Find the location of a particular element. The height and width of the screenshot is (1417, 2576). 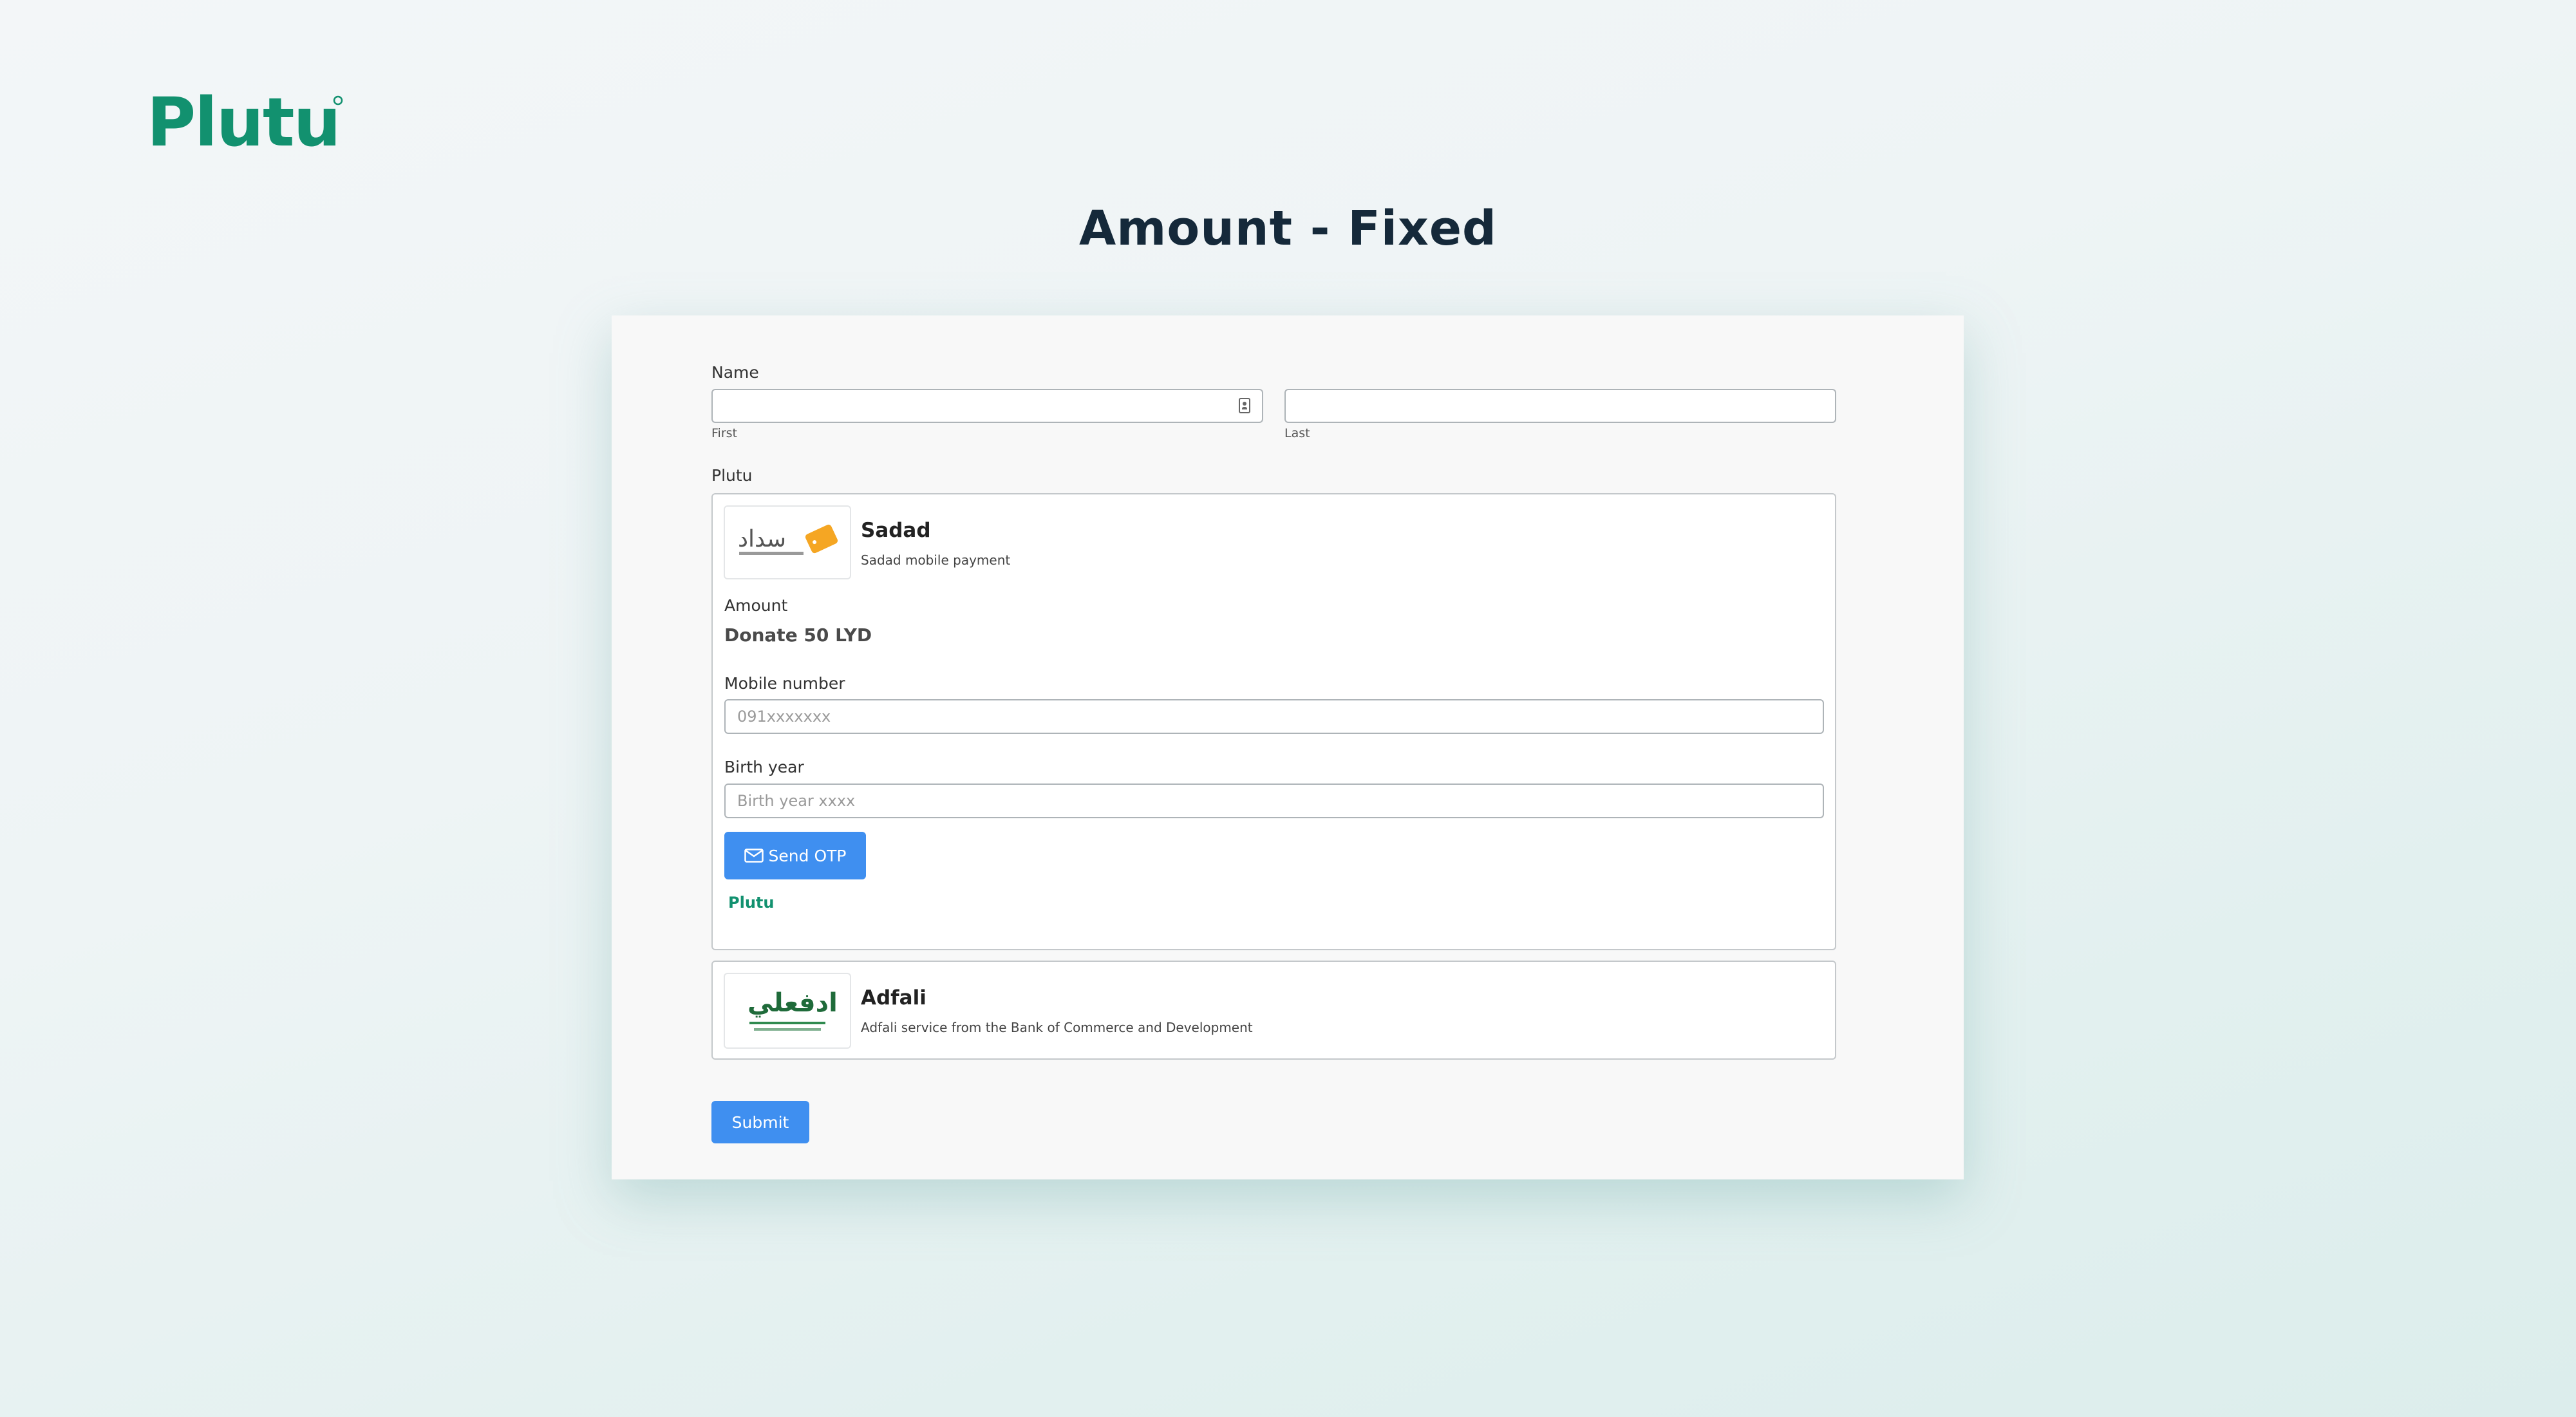

mobile-number-input: 091xxxxxxx is located at coordinates (1274, 716).